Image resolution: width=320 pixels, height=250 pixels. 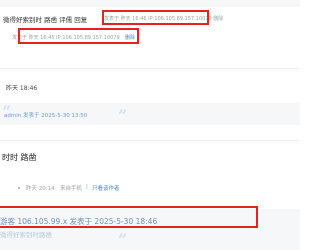 I want to click on post-time: 昨天 18:46, so click(x=22, y=88).